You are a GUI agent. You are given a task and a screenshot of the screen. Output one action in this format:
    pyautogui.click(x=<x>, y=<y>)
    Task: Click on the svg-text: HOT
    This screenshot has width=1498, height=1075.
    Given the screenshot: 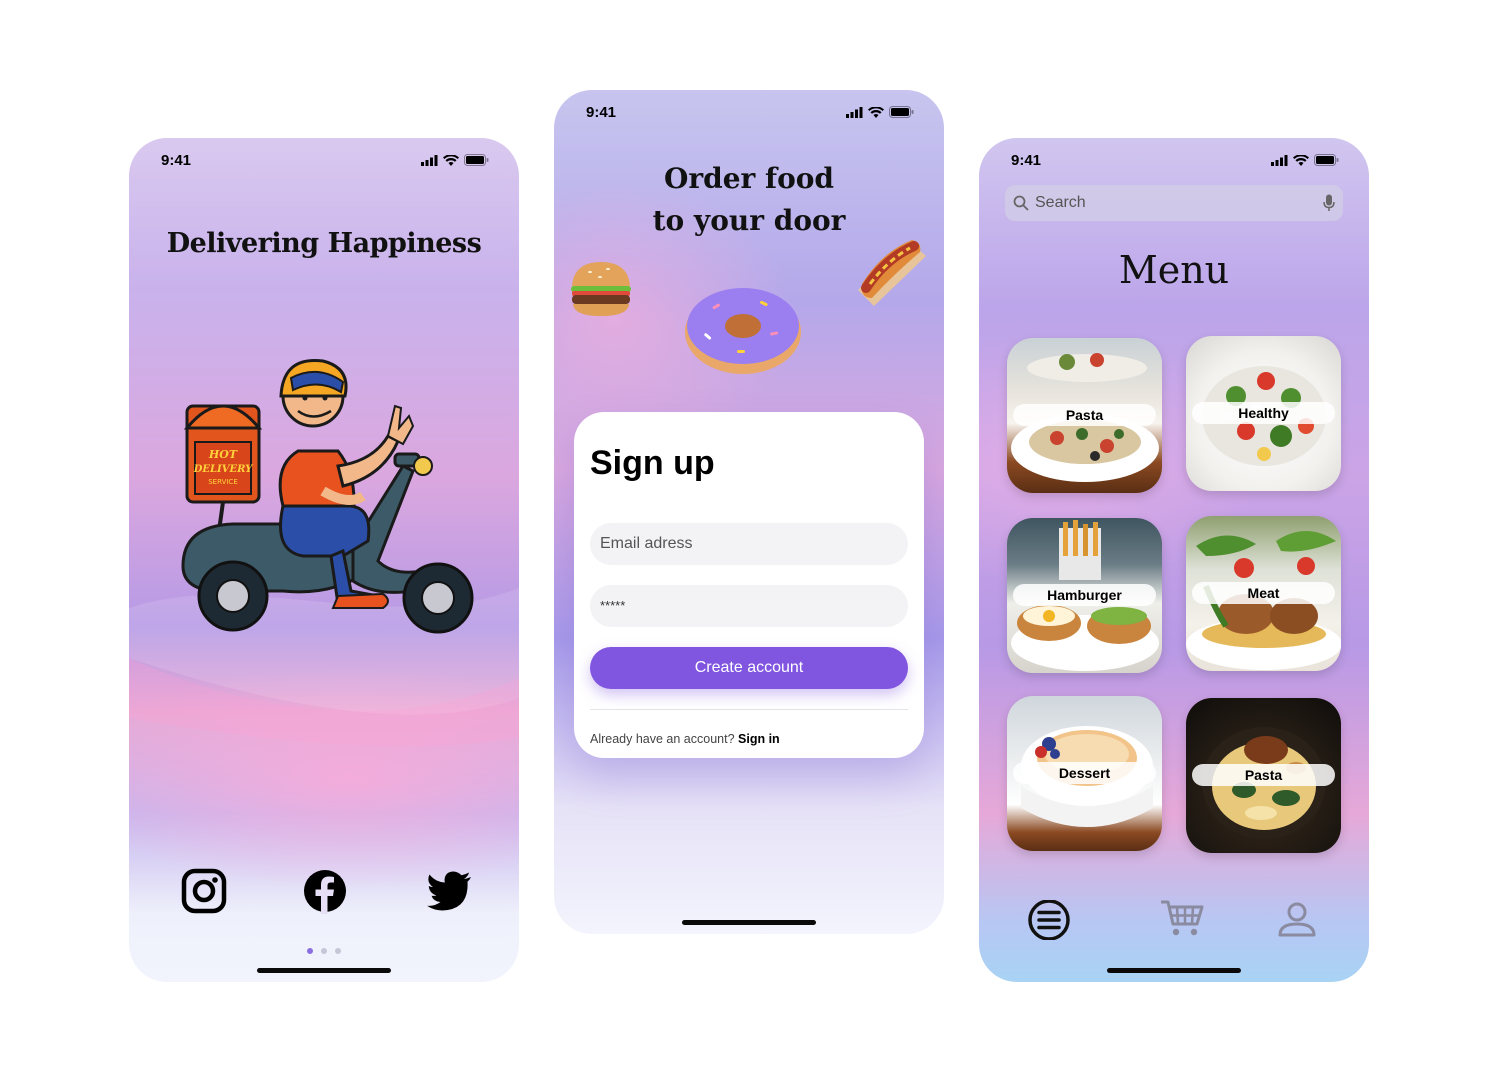 What is the action you would take?
    pyautogui.click(x=223, y=454)
    